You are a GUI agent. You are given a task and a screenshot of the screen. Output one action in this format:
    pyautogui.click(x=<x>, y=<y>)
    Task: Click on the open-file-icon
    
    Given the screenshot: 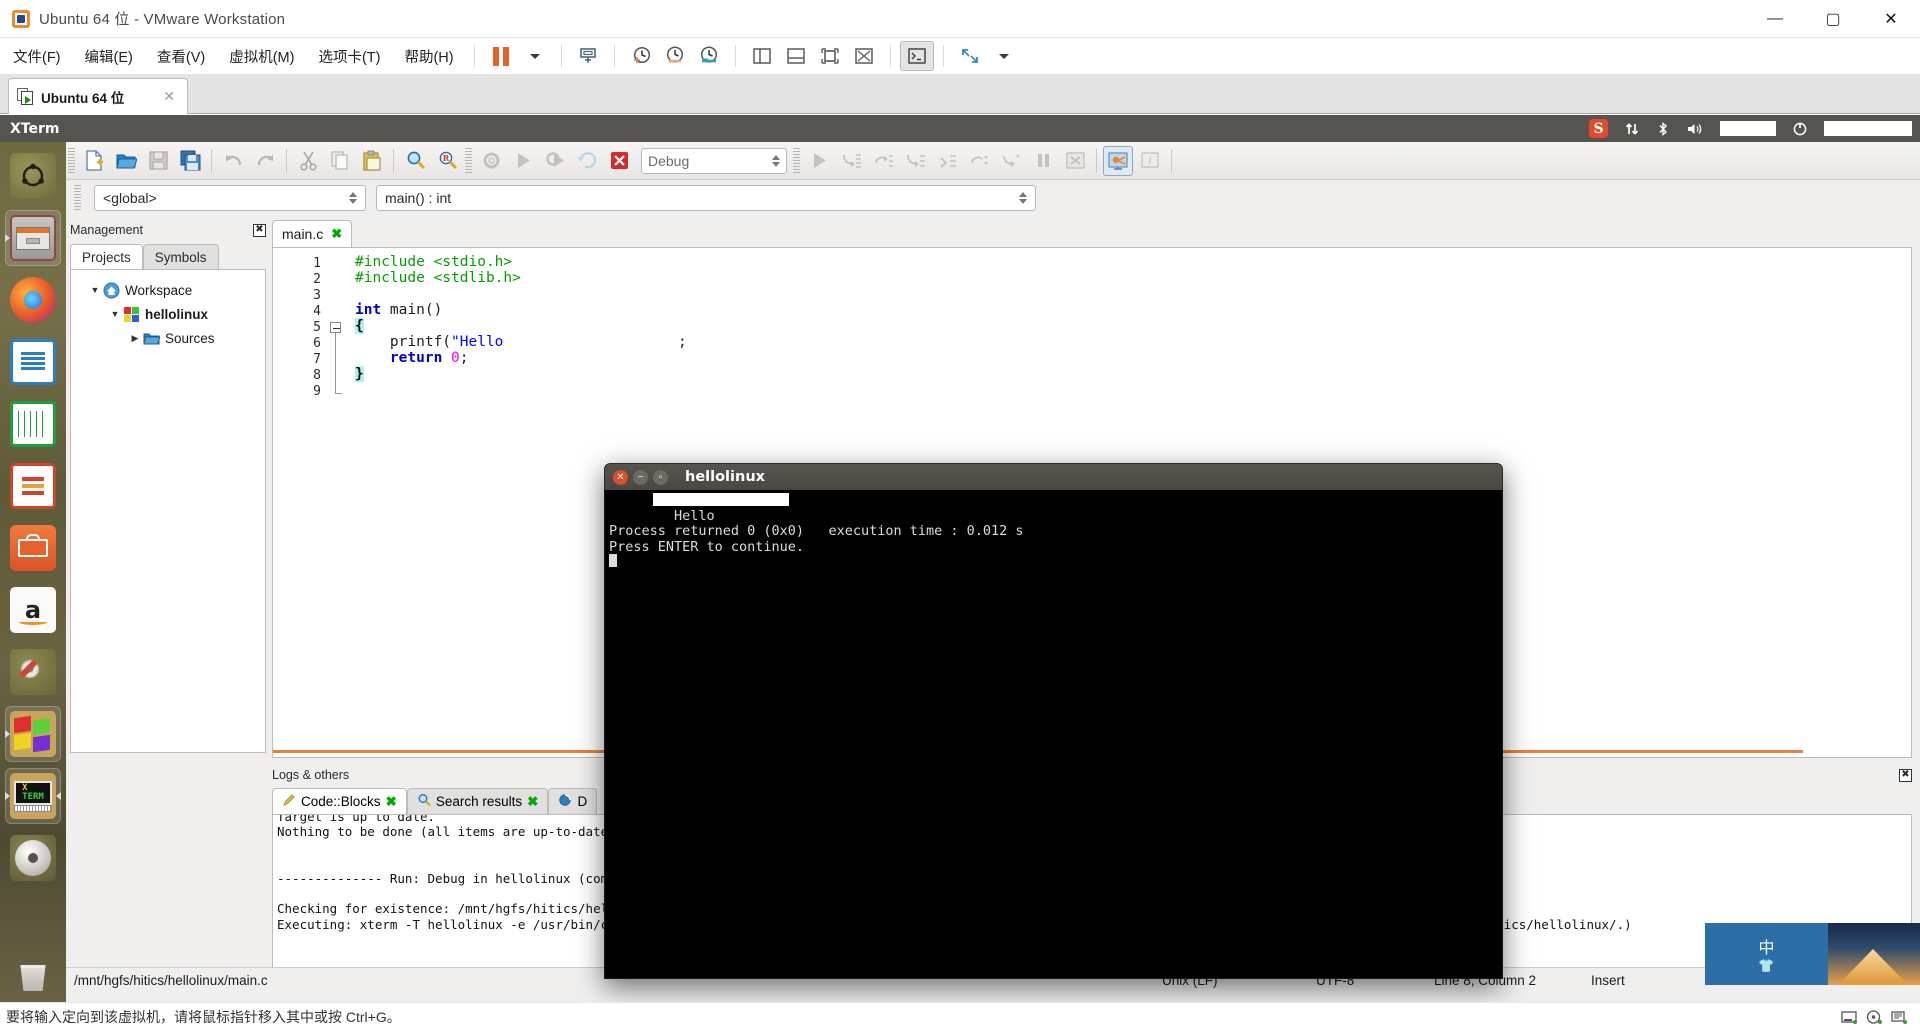 What is the action you would take?
    pyautogui.click(x=126, y=161)
    